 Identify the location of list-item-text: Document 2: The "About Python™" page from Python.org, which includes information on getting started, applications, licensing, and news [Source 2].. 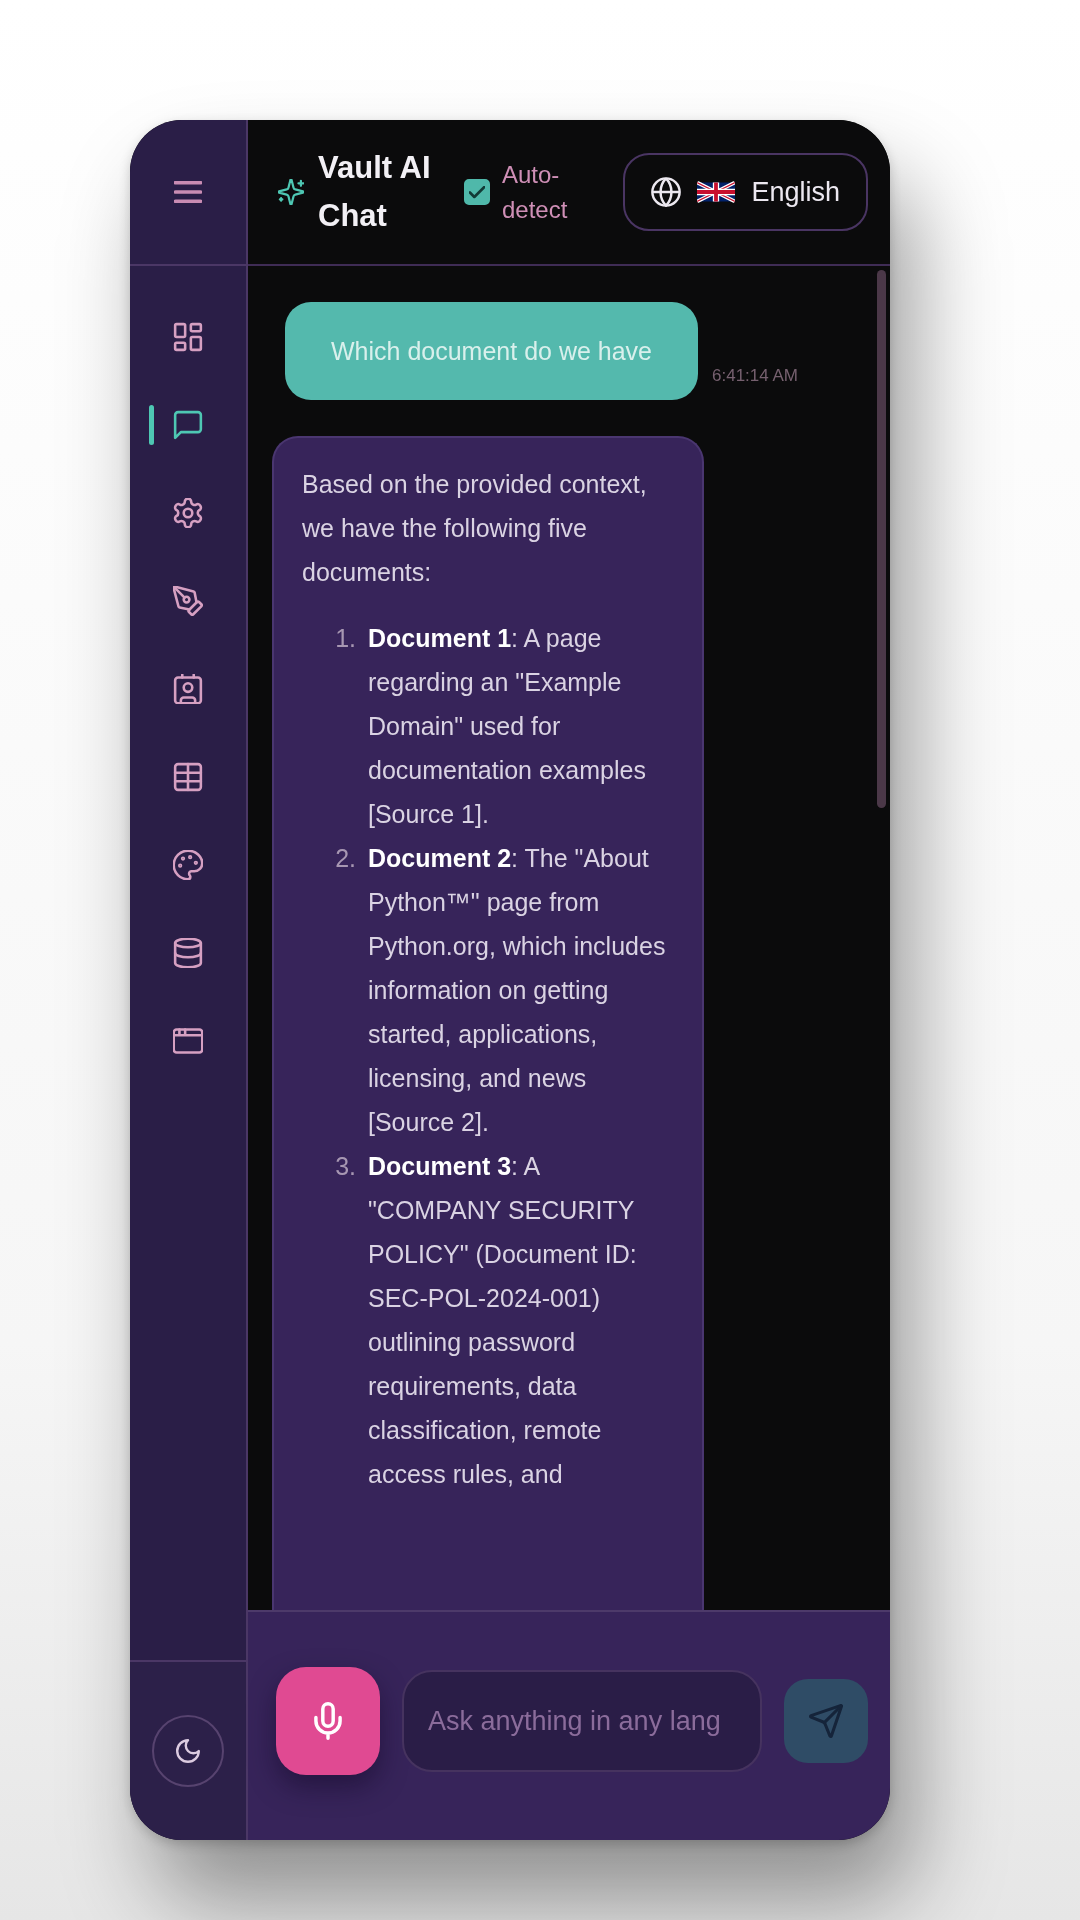
(517, 990).